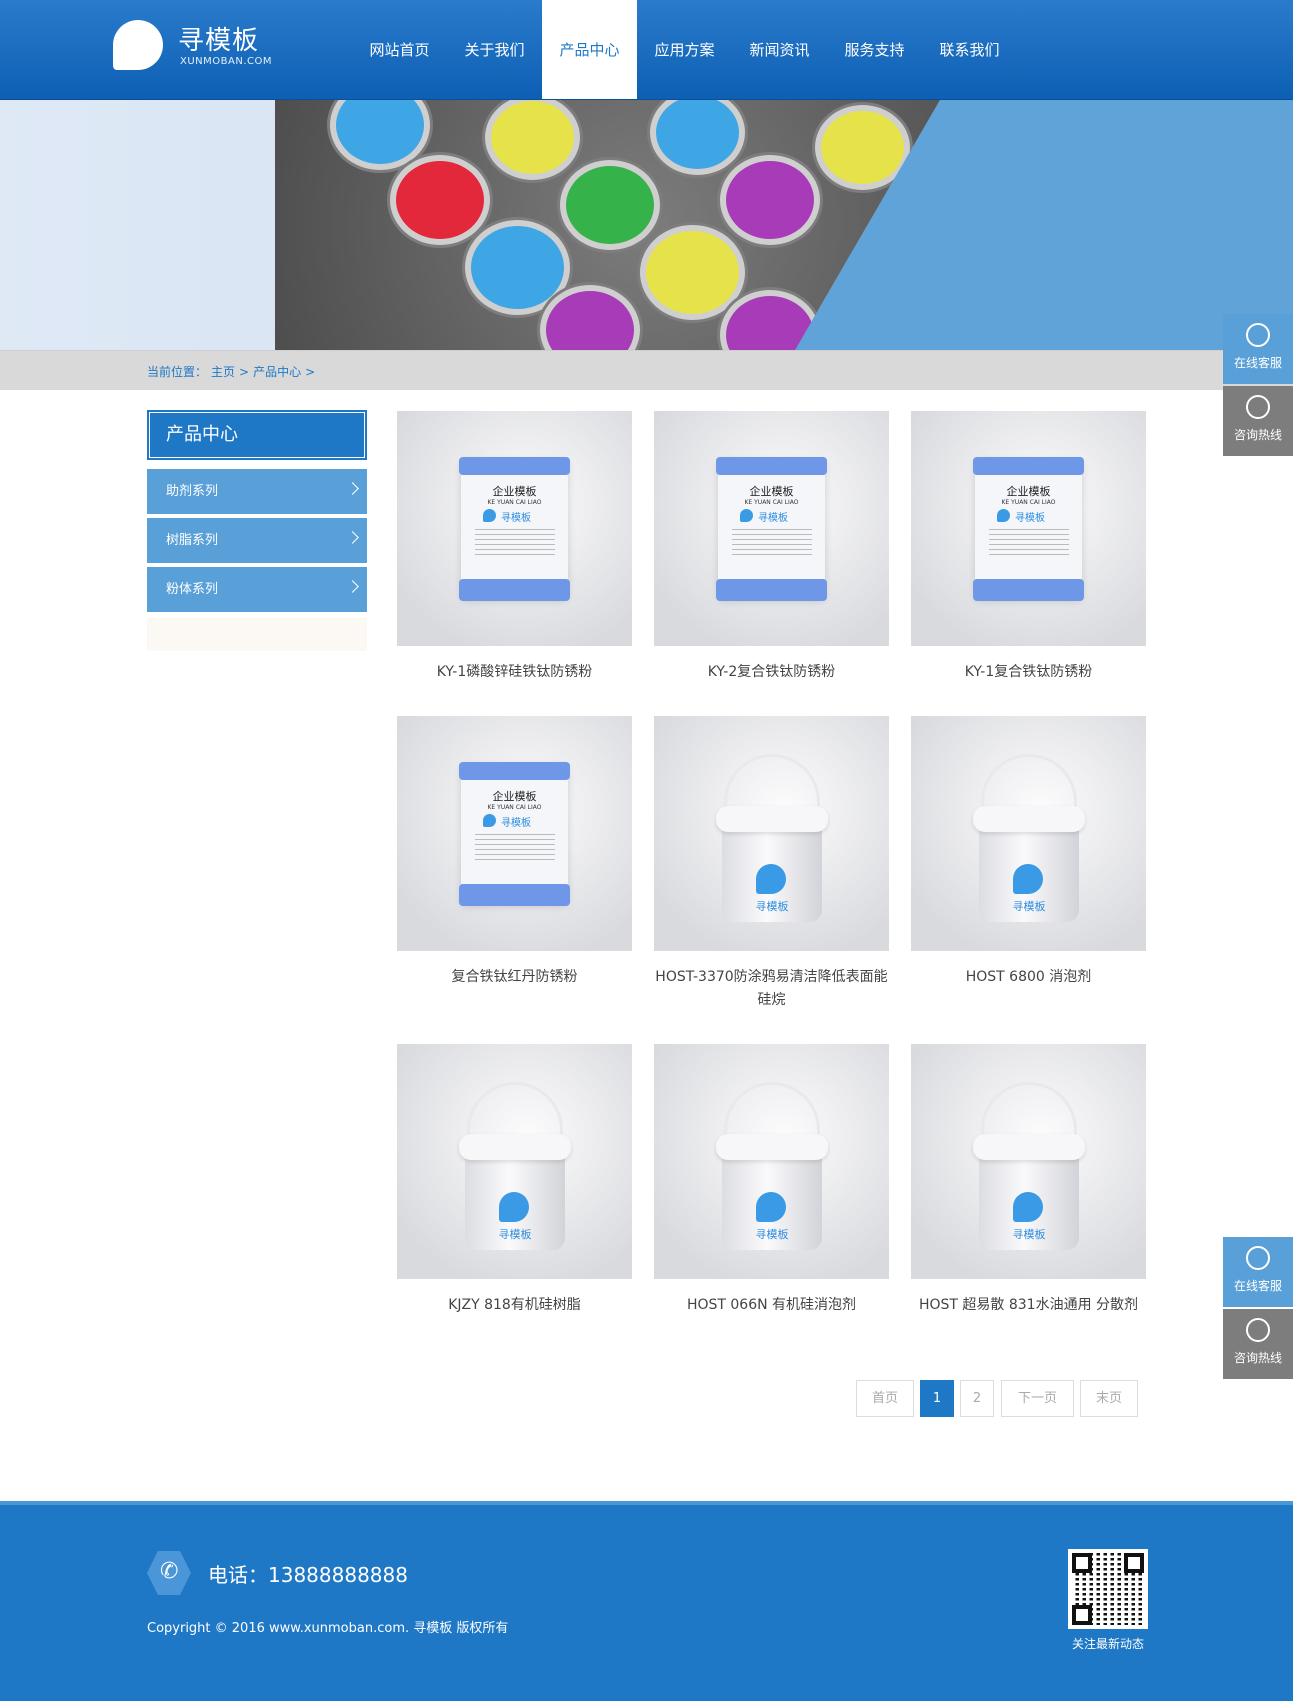  I want to click on product-card: 企业模板 KE YUAN CAI LIAO 寻模板 KY-2复合铁钛防锈粉, so click(771, 547).